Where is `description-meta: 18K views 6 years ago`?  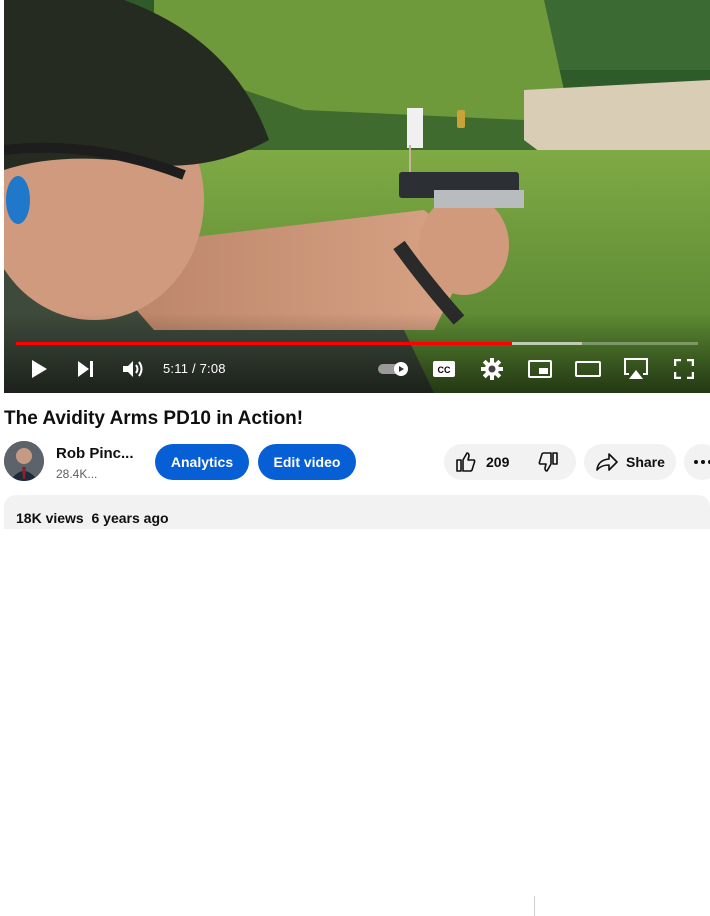 description-meta: 18K views 6 years ago is located at coordinates (92, 518).